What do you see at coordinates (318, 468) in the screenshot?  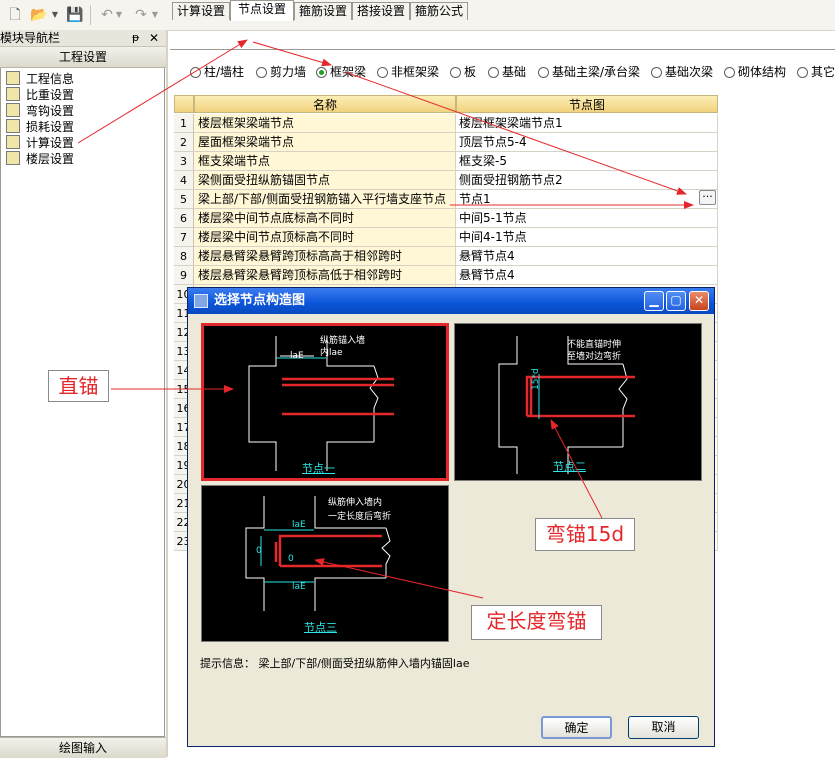 I see `node-1-label: 节点一` at bounding box center [318, 468].